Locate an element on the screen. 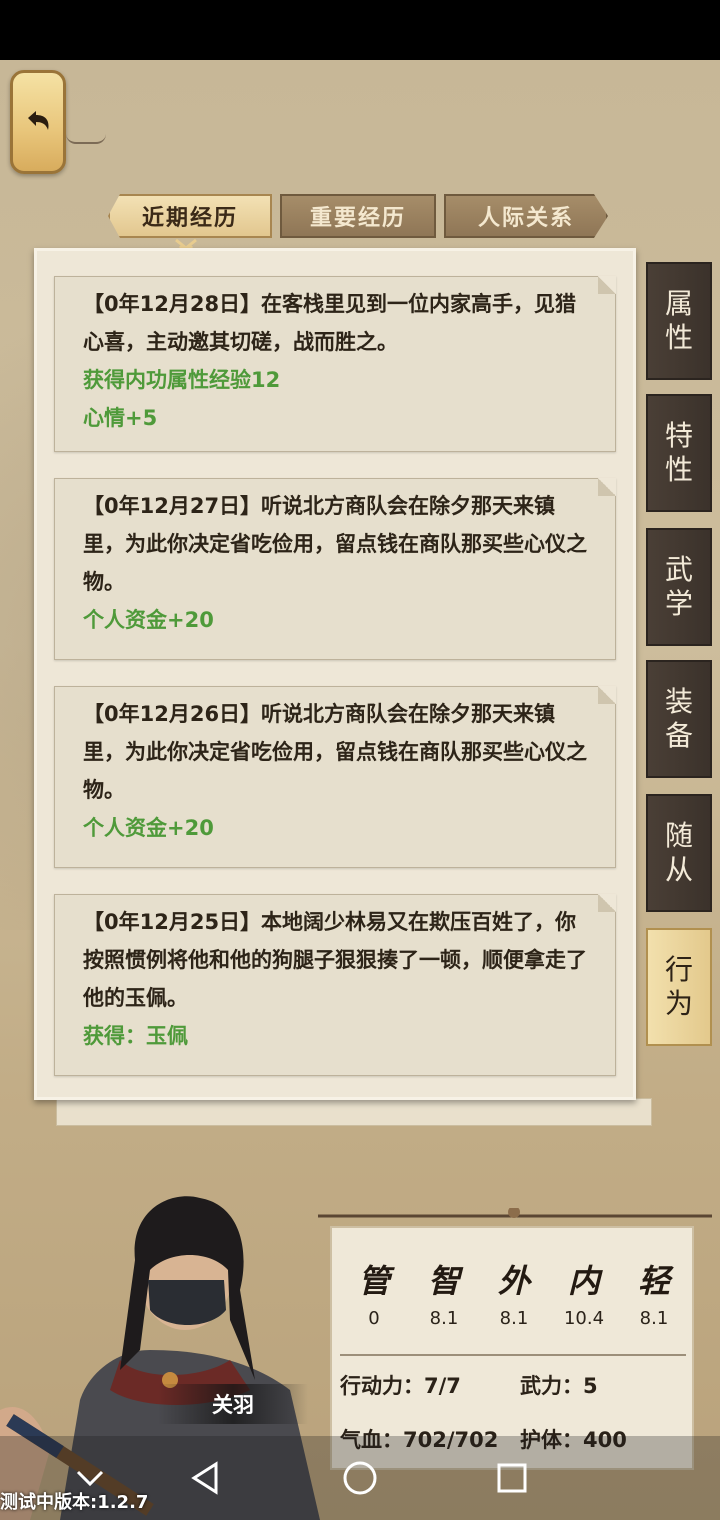 The width and height of the screenshot is (720, 1520). log-tabs: 近期经历 重要经历 人际关系 is located at coordinates (358, 216).